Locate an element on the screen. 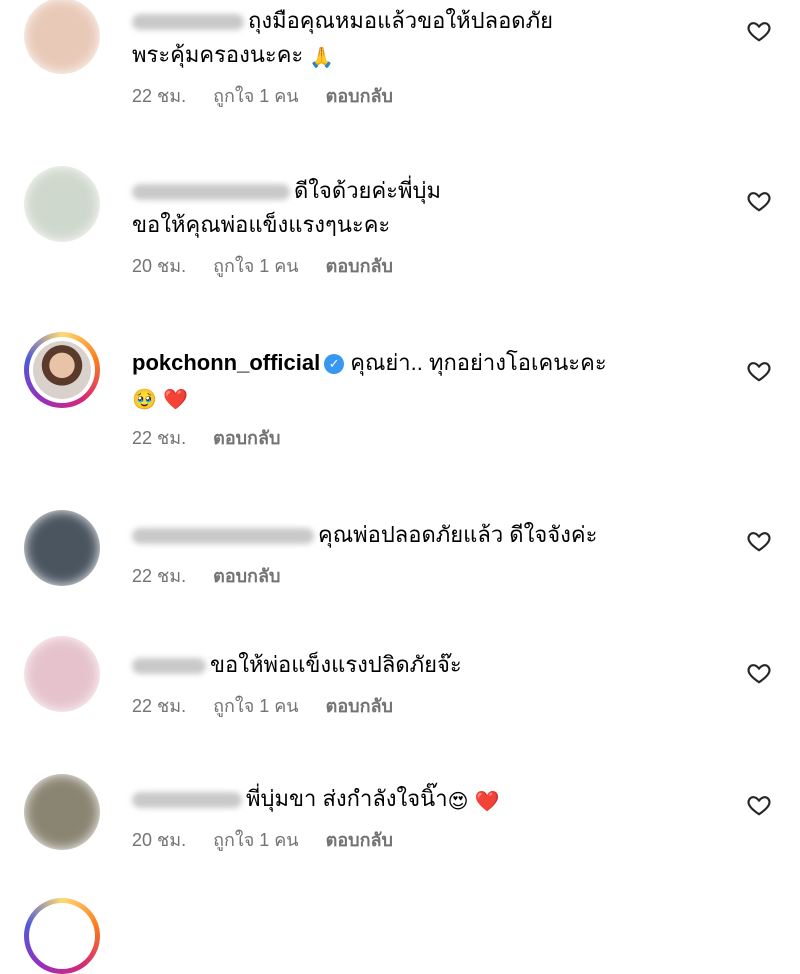  comment-text: ขอให้พ่อแข็งแรงปลิดภัยจ๊ะ is located at coordinates (436, 665).